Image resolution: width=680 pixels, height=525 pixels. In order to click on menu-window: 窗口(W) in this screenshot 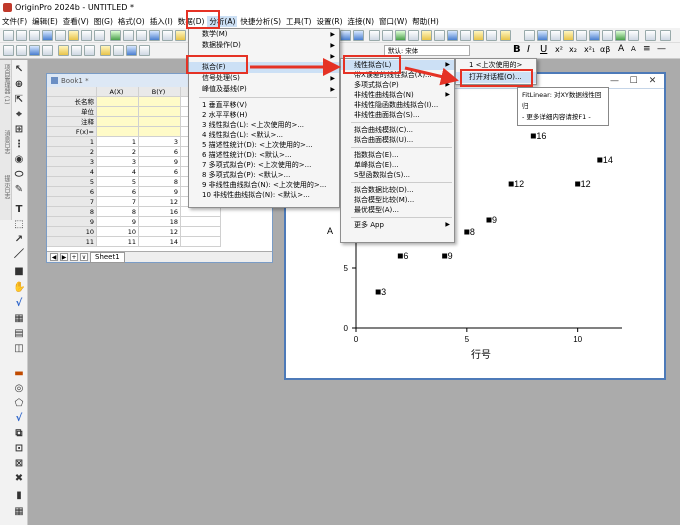, I will do `click(393, 21)`.